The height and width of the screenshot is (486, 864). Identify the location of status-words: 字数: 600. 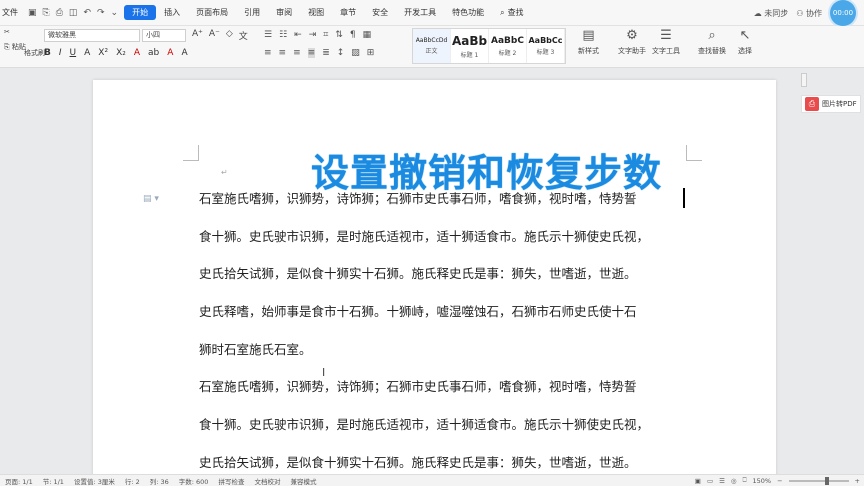
(194, 481).